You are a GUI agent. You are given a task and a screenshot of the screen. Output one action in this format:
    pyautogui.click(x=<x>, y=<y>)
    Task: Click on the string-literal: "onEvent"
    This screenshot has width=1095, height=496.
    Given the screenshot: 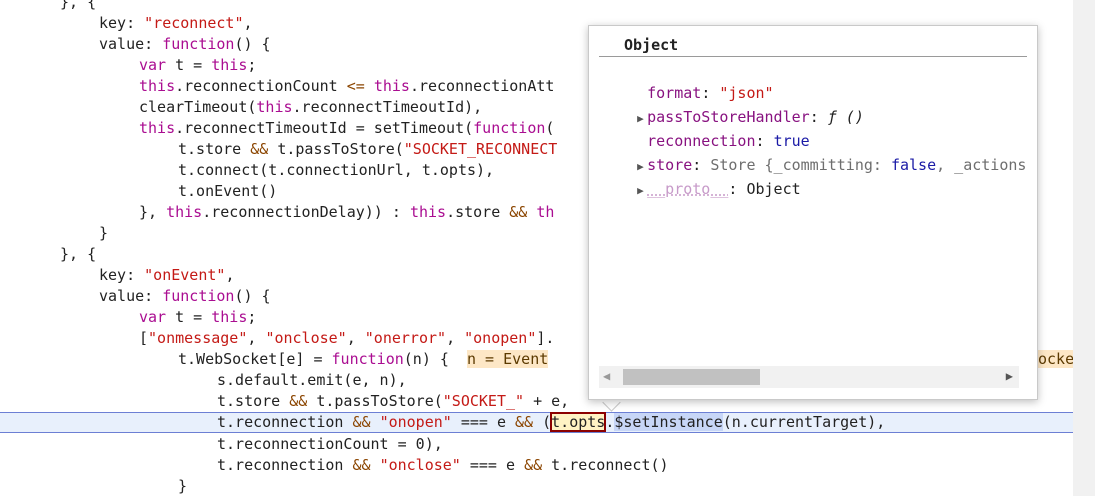 What is the action you would take?
    pyautogui.click(x=185, y=275)
    